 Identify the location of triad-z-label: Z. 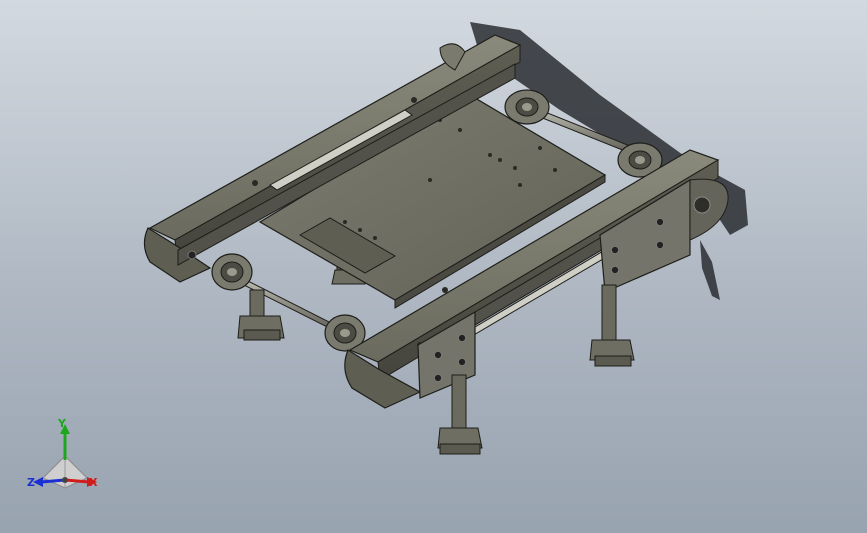
(31, 482).